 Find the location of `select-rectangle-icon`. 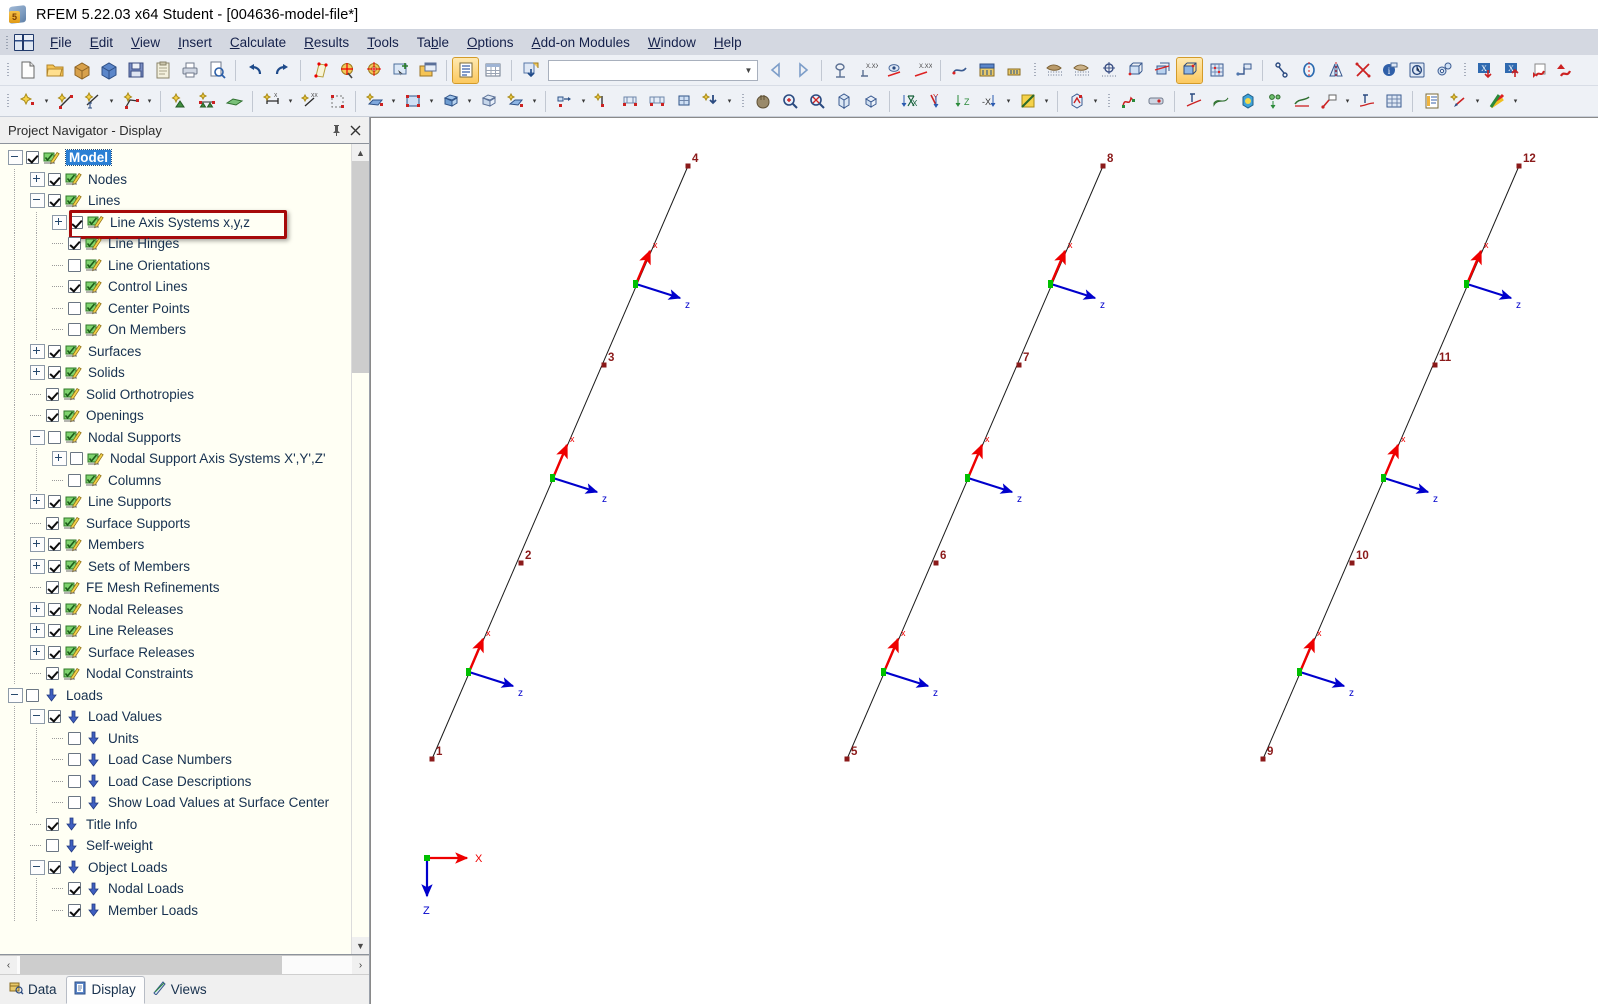

select-rectangle-icon is located at coordinates (400, 70).